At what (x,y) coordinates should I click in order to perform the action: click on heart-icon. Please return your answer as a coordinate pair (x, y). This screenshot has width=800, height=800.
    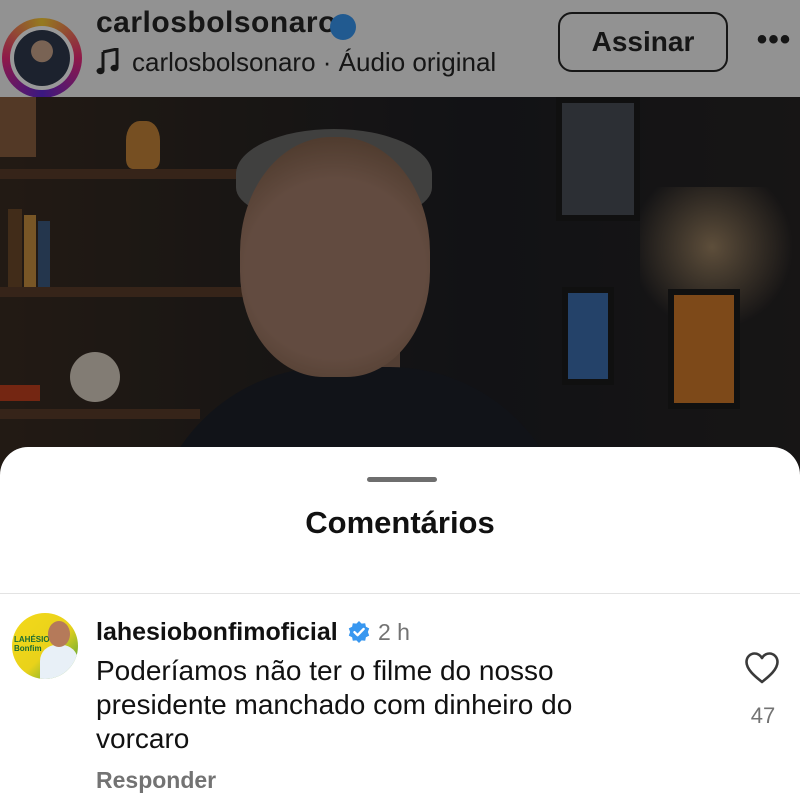
    Looking at the image, I should click on (762, 668).